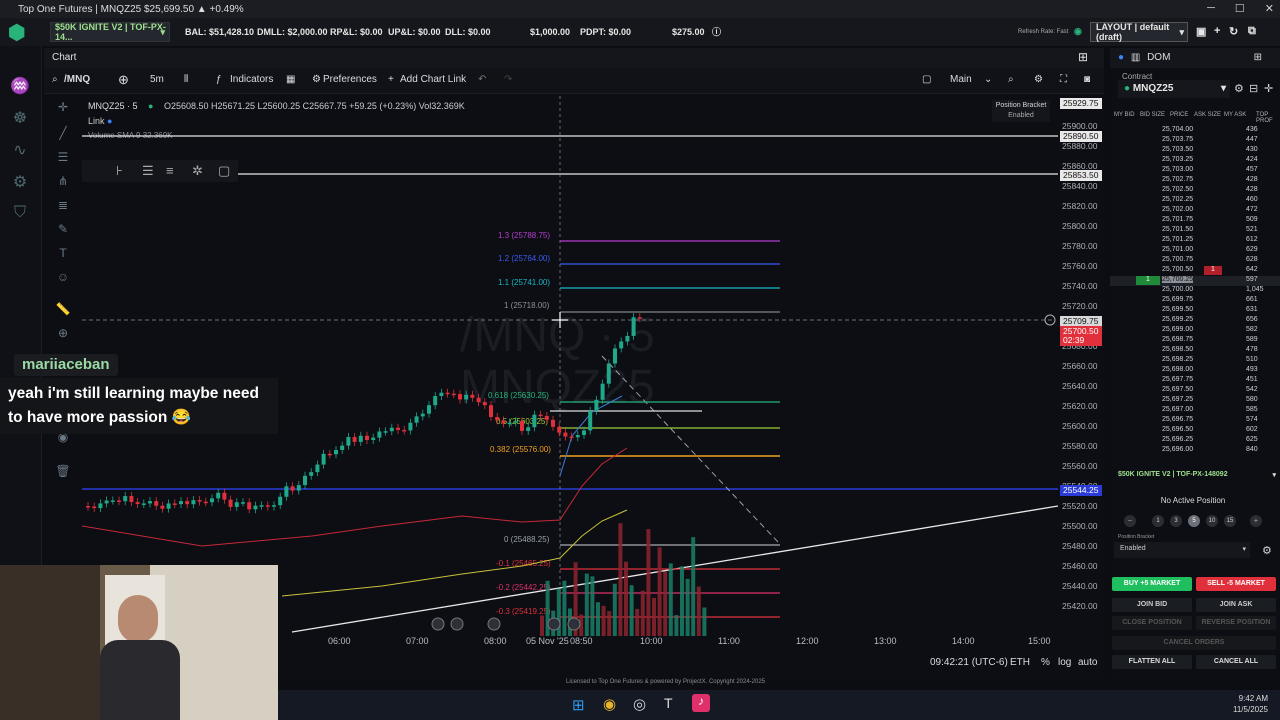 The width and height of the screenshot is (1280, 720). What do you see at coordinates (1195, 271) in the screenshot?
I see `dom-row: 25,700.50 642 1` at bounding box center [1195, 271].